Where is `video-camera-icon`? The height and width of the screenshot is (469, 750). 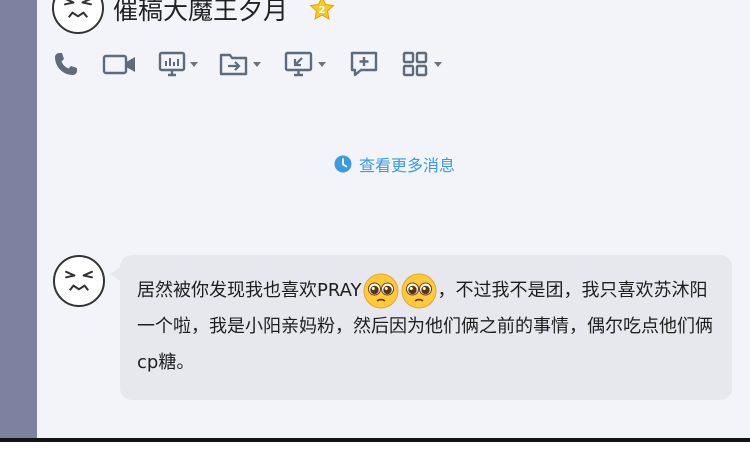 video-camera-icon is located at coordinates (118, 64).